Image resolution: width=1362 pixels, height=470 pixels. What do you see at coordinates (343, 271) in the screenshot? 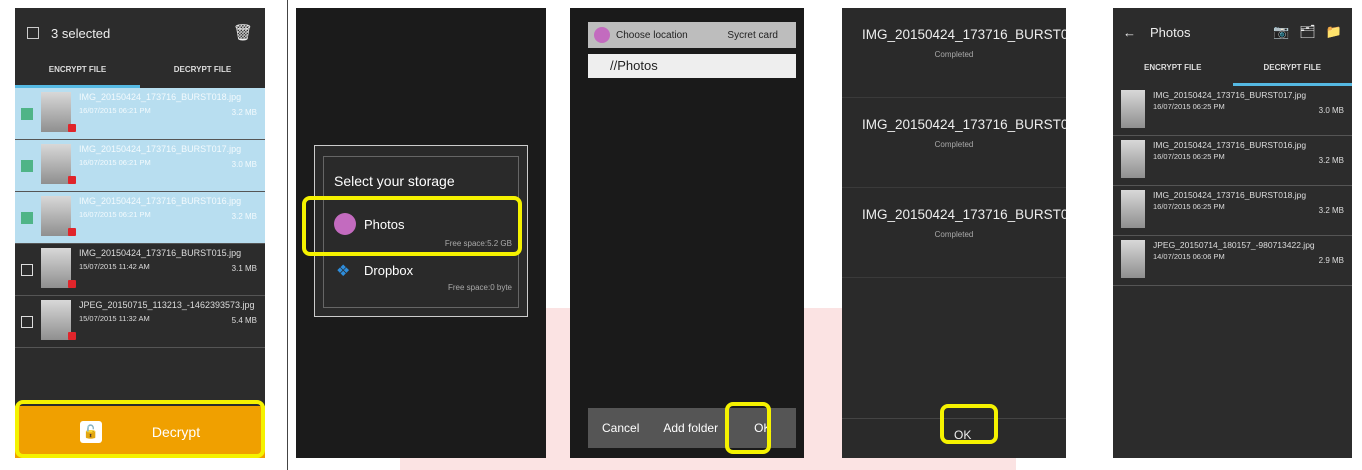
I see `dropbox-icon: ❖` at bounding box center [343, 271].